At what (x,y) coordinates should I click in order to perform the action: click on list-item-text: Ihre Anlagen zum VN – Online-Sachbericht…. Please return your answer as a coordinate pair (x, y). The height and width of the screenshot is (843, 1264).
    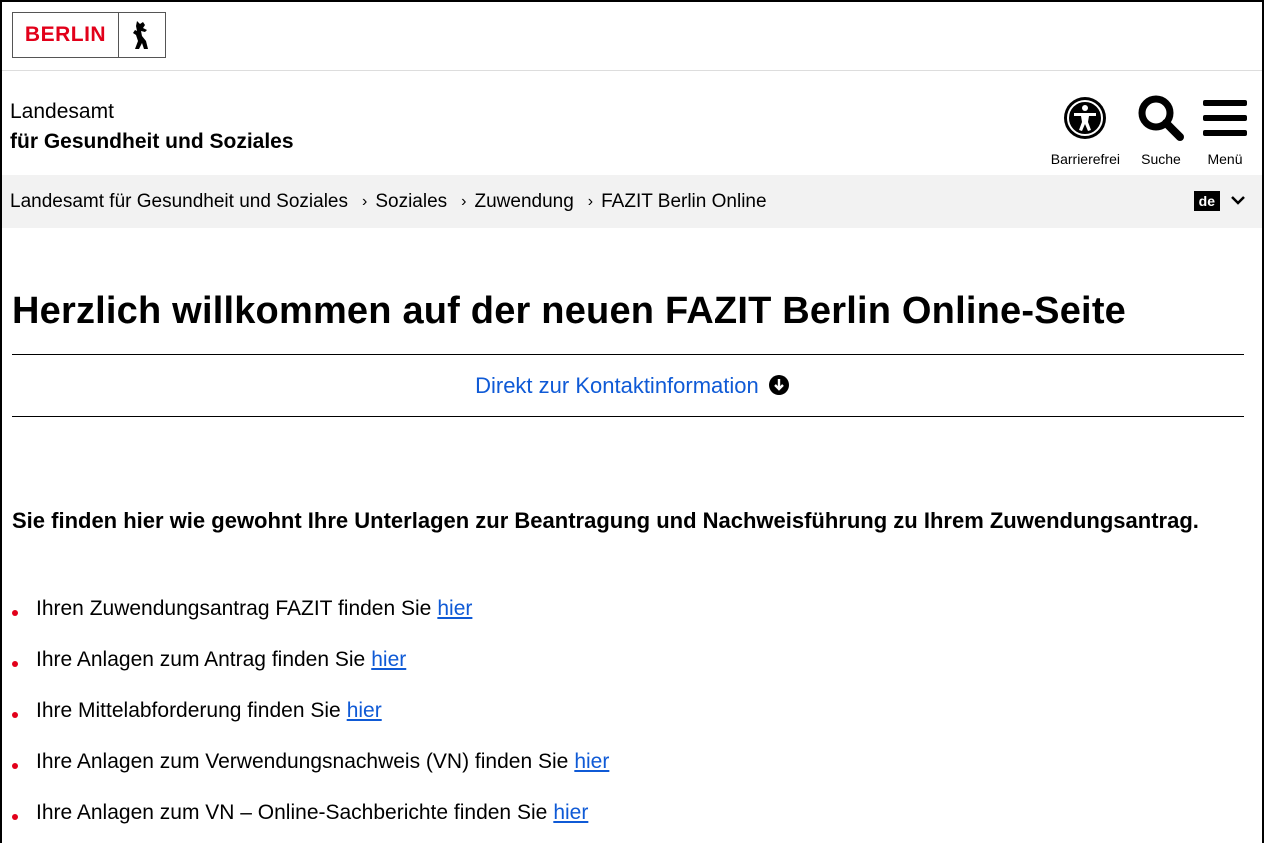
    Looking at the image, I should click on (292, 812).